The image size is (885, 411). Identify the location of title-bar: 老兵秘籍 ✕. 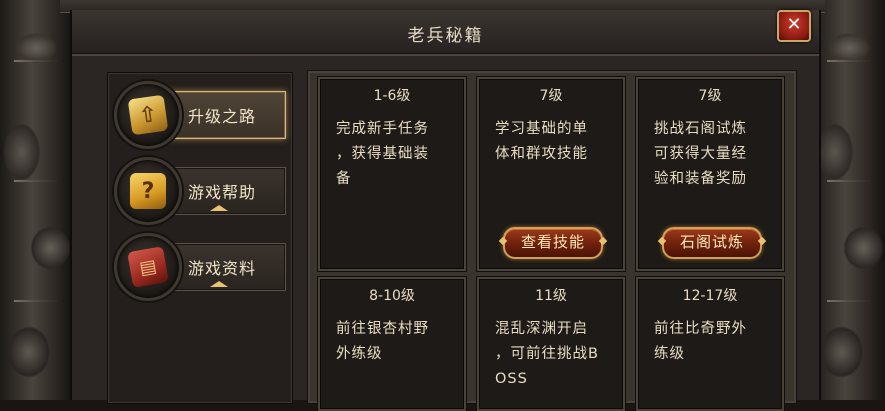
(445, 33).